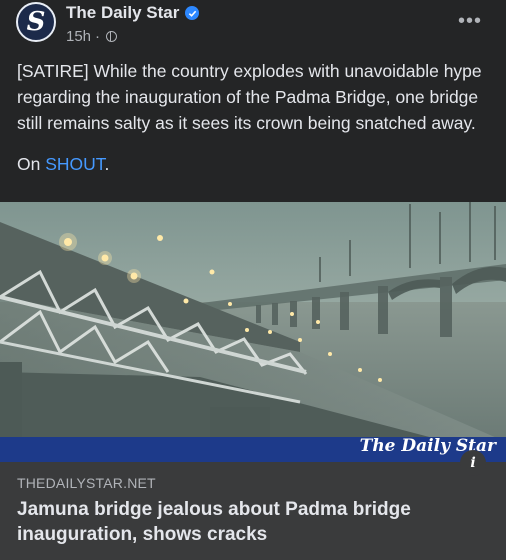 This screenshot has height=560, width=506. I want to click on on-suffix: ., so click(107, 164).